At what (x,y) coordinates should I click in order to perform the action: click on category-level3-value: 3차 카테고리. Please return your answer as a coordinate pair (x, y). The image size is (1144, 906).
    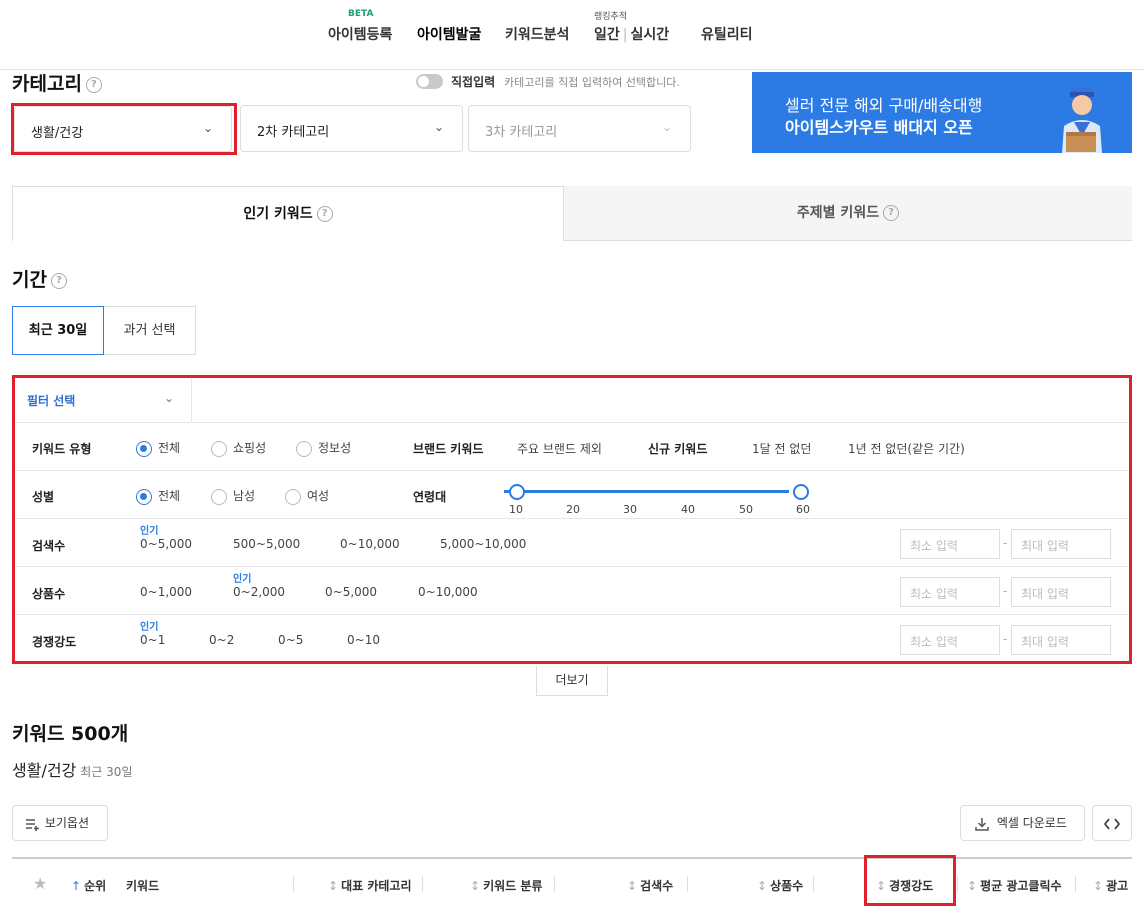
    Looking at the image, I should click on (521, 132).